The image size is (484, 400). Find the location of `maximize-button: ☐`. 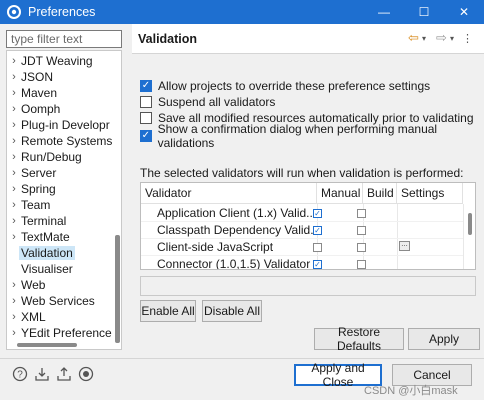

maximize-button: ☐ is located at coordinates (424, 12).